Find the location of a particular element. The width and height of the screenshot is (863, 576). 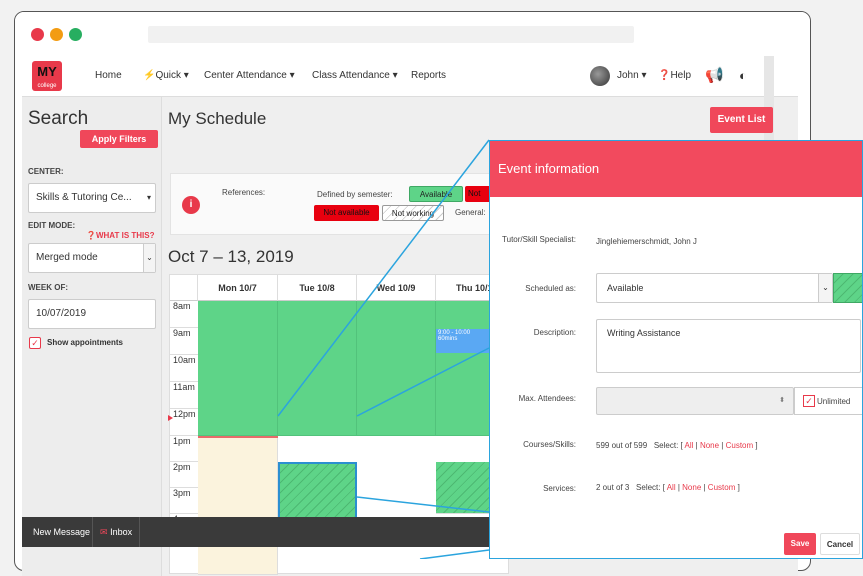

day-header: Tue 10/8 is located at coordinates (317, 288).